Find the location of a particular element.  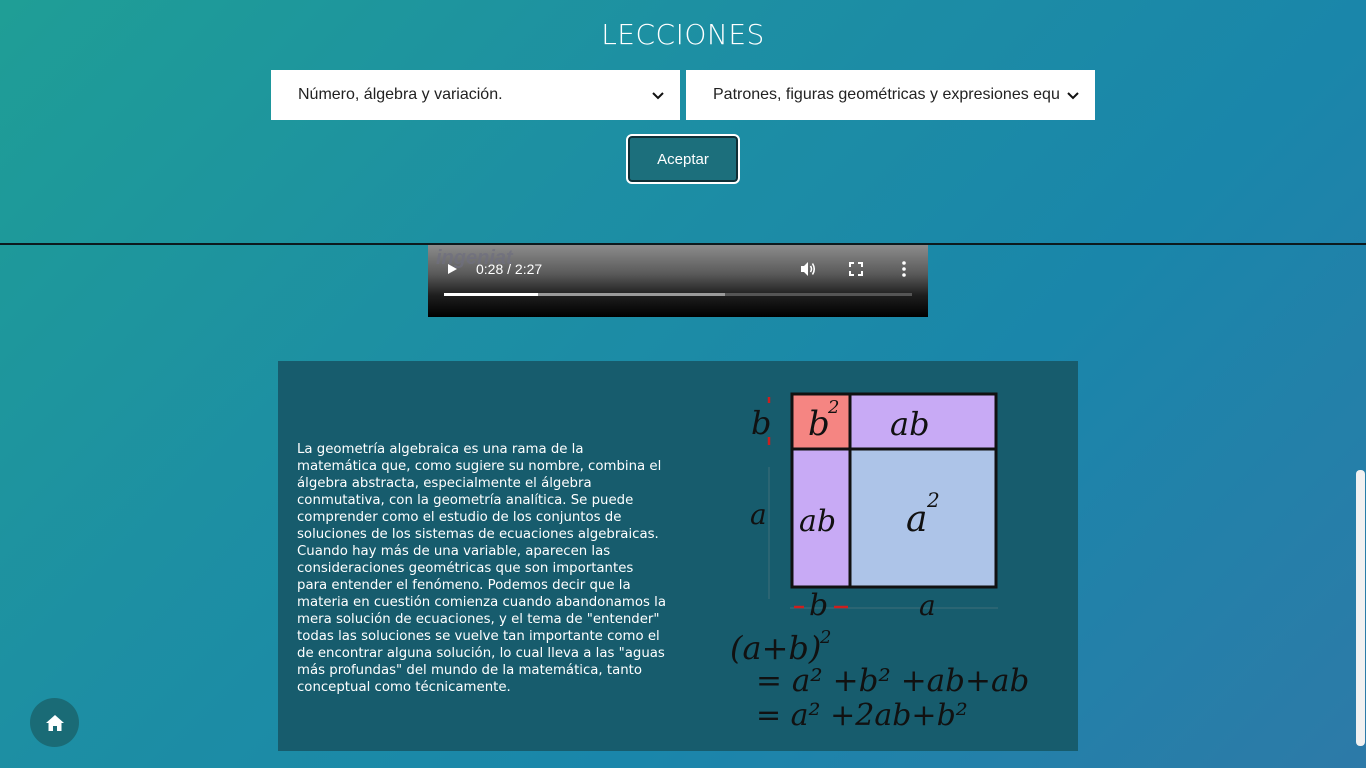

fullscreen-icon is located at coordinates (856, 269).